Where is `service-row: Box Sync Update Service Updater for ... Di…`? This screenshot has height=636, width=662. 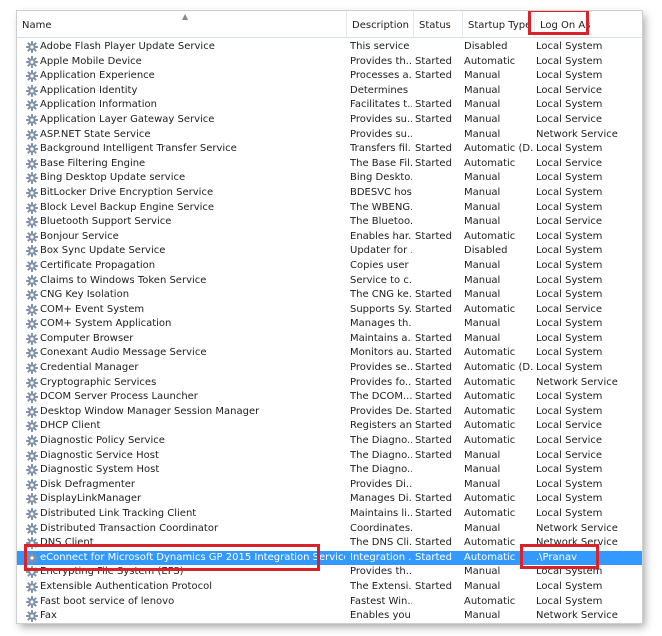 service-row: Box Sync Update Service Updater for ... Di… is located at coordinates (329, 251).